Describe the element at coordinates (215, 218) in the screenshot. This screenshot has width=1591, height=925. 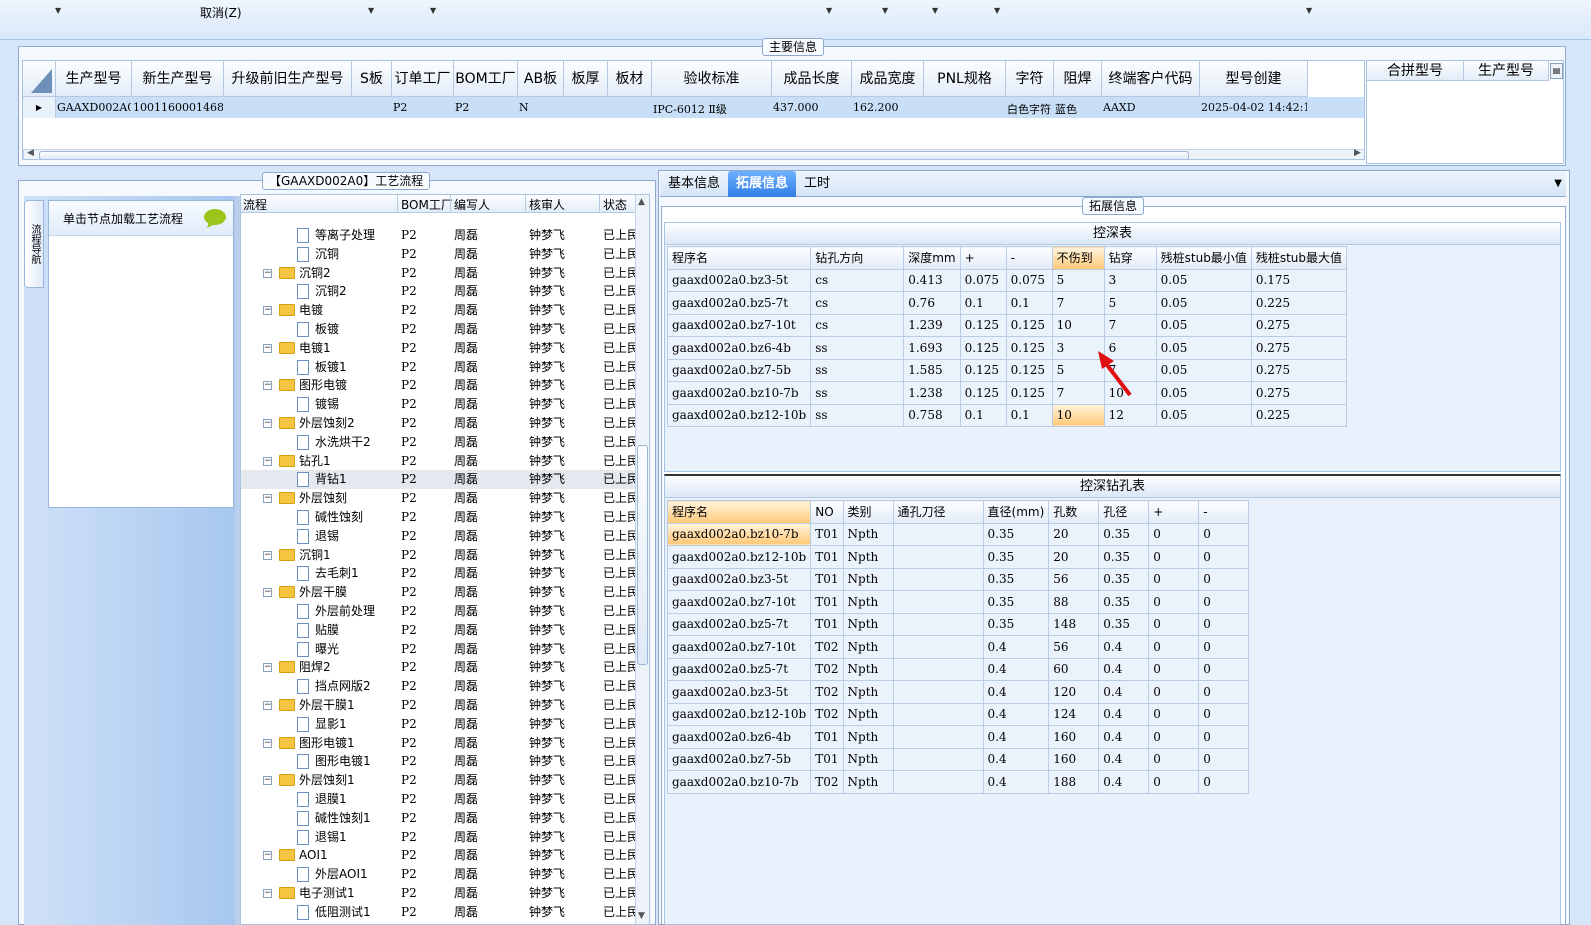
I see `chat-bubble-icon` at that location.